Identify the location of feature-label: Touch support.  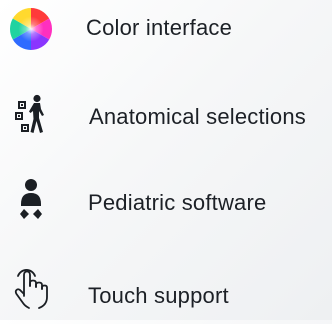
(158, 295).